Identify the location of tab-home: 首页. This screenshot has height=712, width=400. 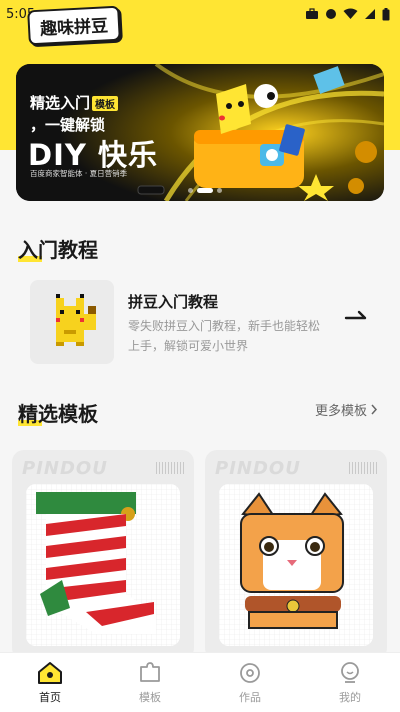
(50, 682).